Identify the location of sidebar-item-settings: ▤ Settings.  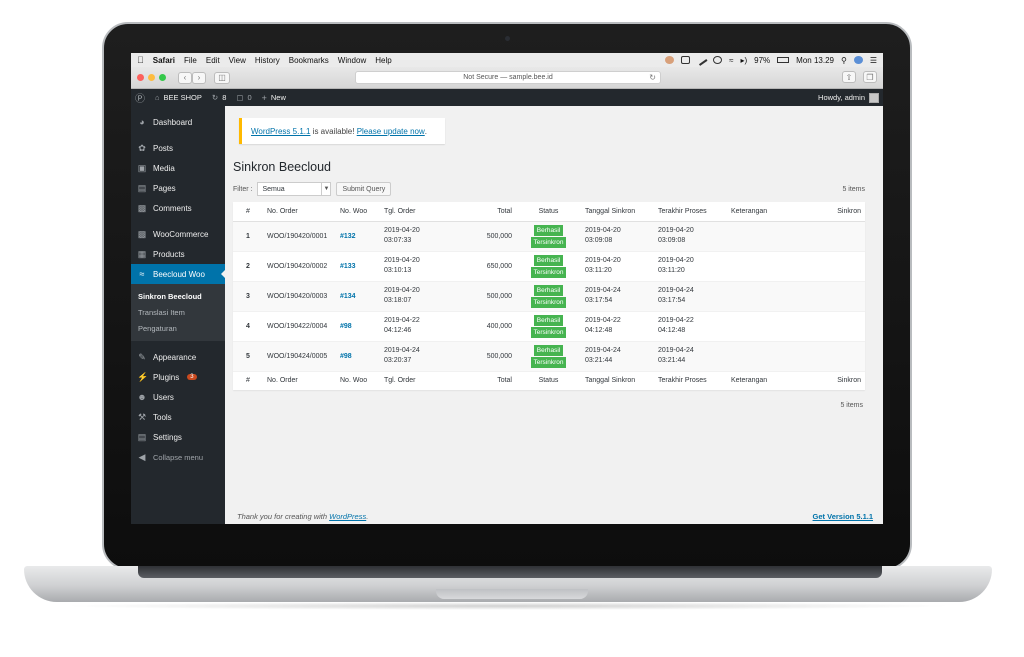
(178, 437).